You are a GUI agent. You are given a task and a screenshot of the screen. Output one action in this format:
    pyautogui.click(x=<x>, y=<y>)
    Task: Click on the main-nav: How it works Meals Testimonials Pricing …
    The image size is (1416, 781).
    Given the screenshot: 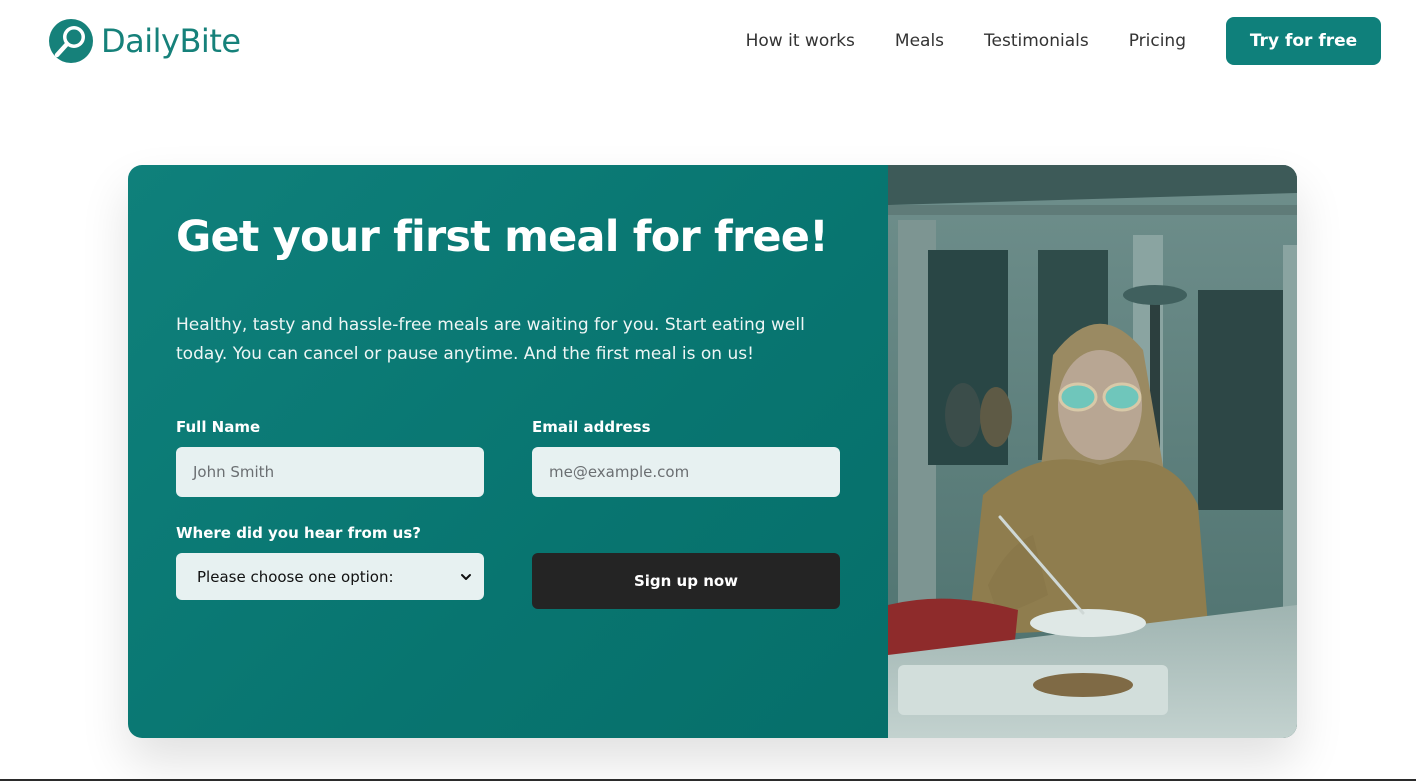 What is the action you would take?
    pyautogui.click(x=1063, y=41)
    